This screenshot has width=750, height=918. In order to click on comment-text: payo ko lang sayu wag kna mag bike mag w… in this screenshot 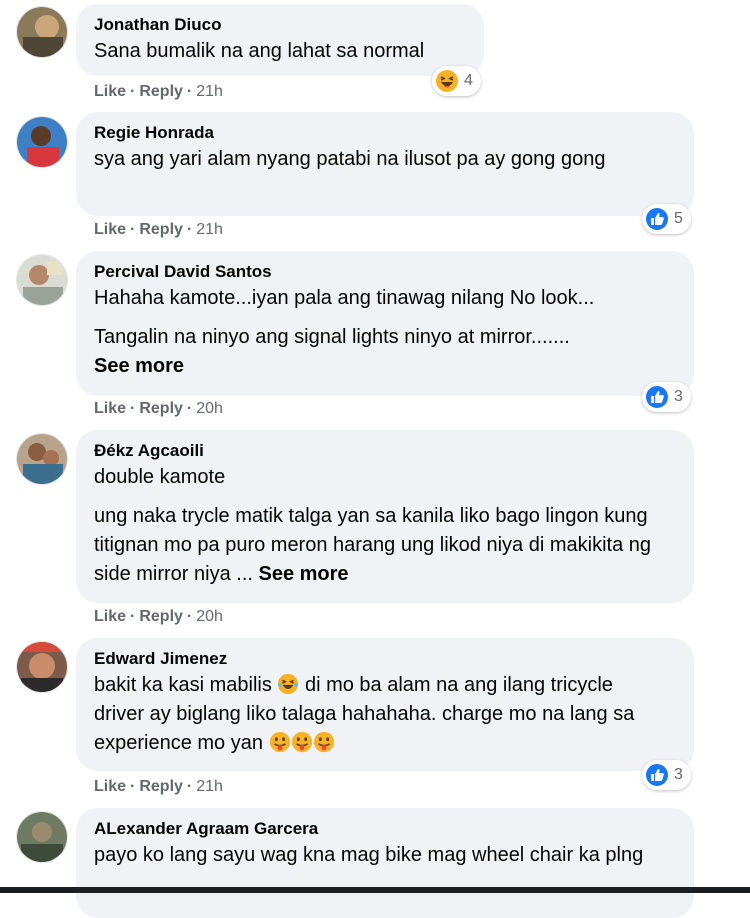, I will do `click(369, 855)`.